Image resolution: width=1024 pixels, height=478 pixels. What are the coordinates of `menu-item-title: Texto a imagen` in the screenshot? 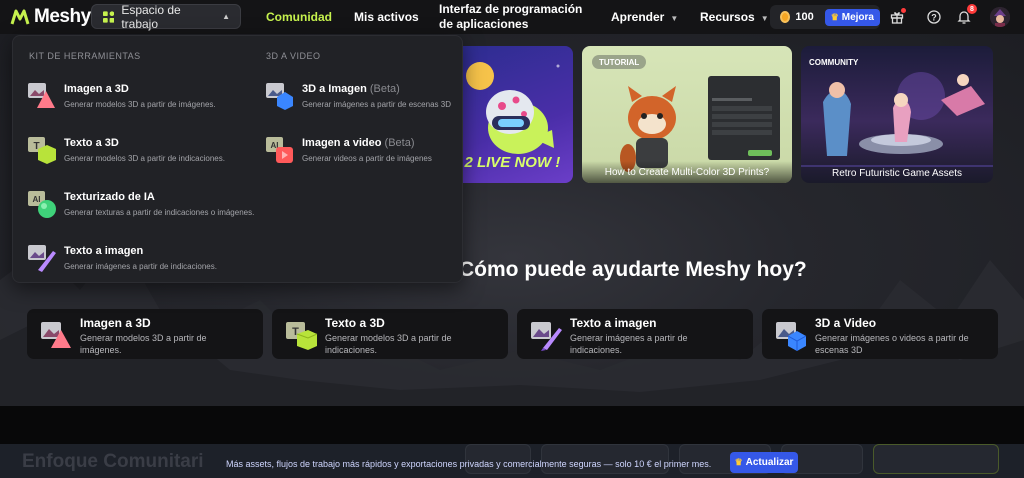 It's located at (104, 251).